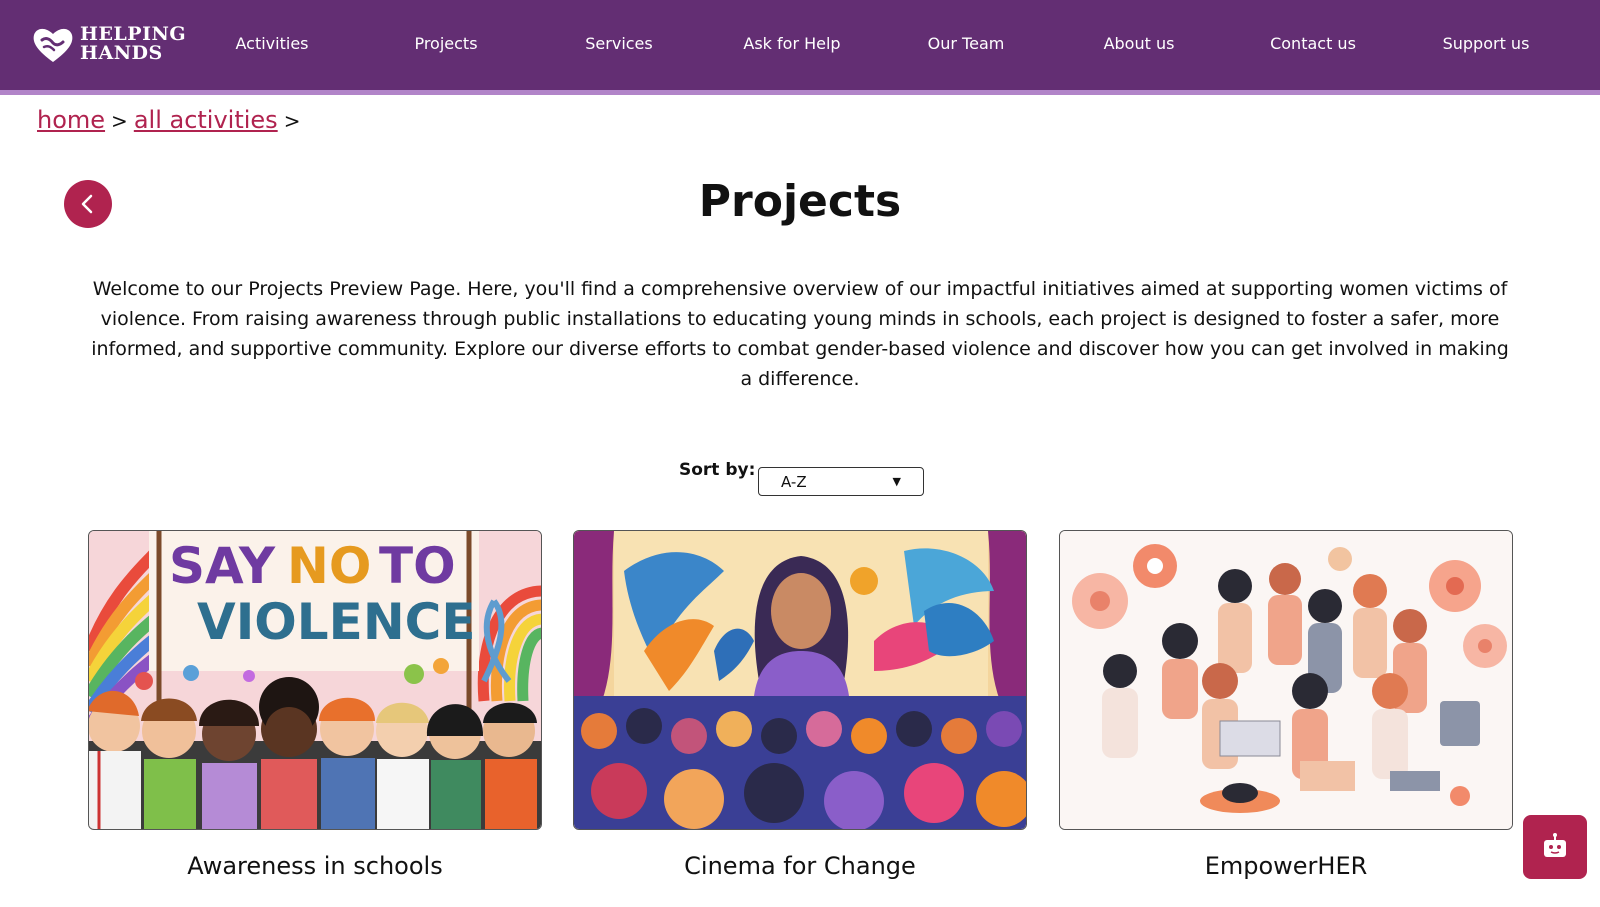 The image size is (1600, 907). What do you see at coordinates (619, 43) in the screenshot?
I see `nav-services: Services` at bounding box center [619, 43].